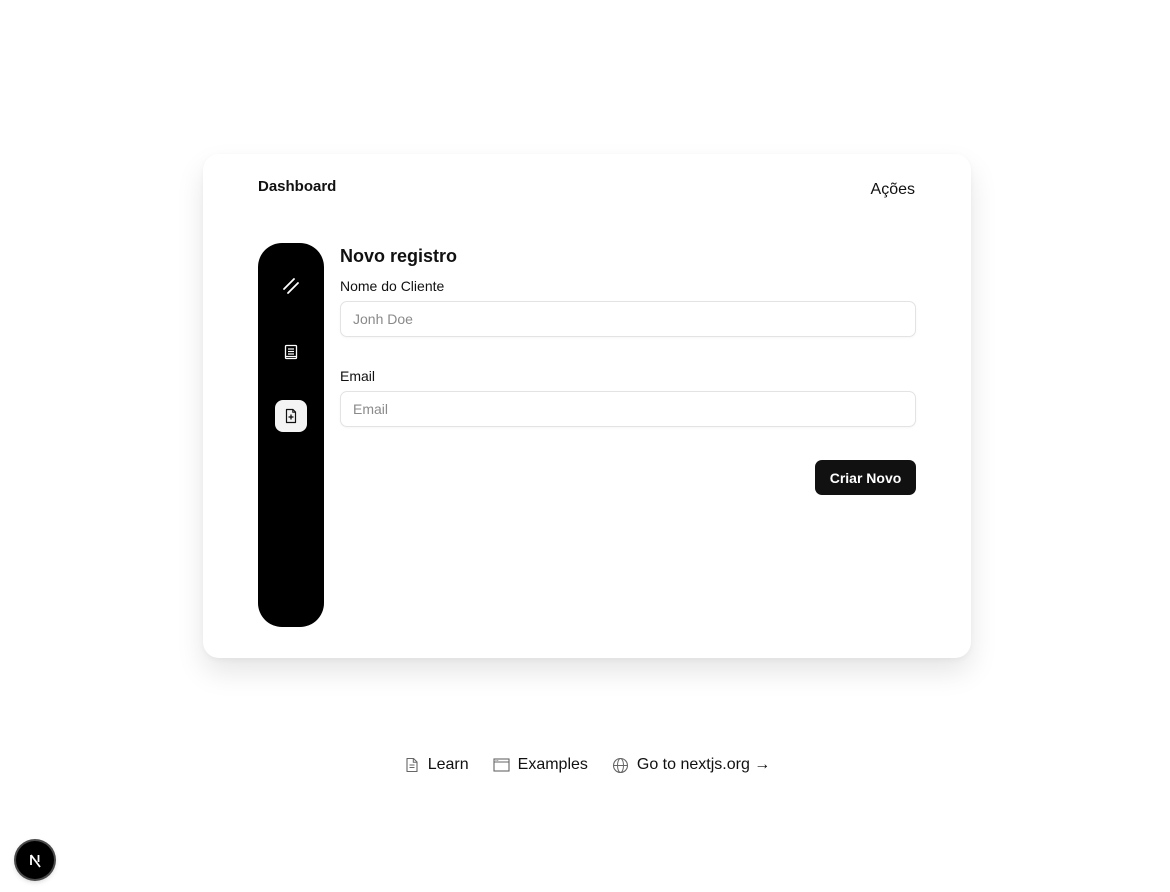  What do you see at coordinates (620, 765) in the screenshot?
I see `globe-icon` at bounding box center [620, 765].